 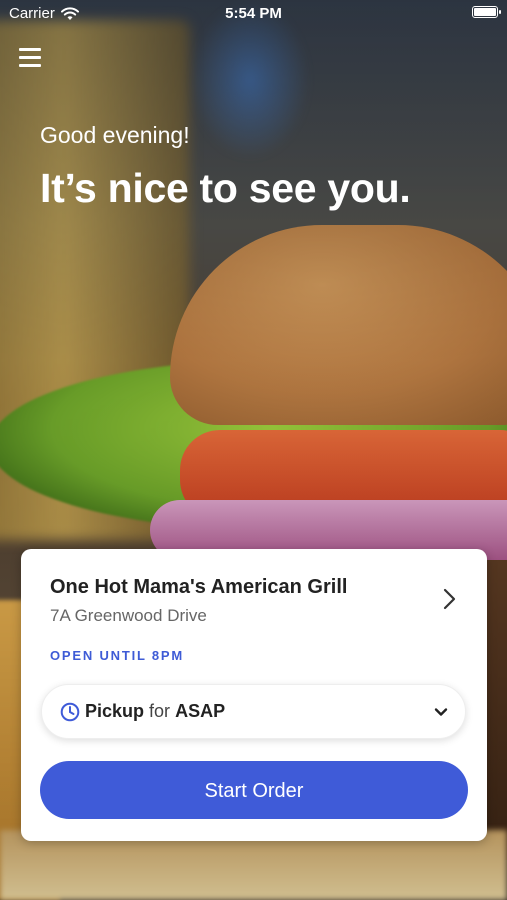 I want to click on order-mode-connector: for, so click(x=160, y=711).